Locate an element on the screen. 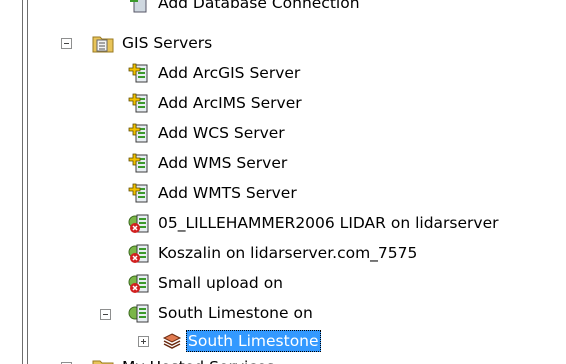  tree-item-label: Small upload on is located at coordinates (220, 283).